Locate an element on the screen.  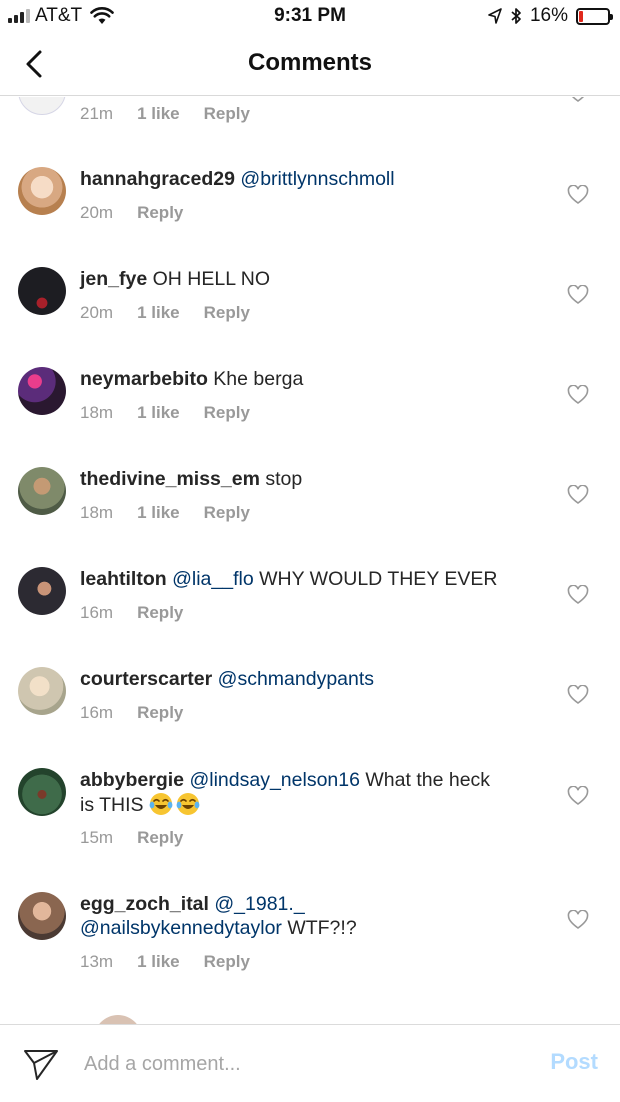
comment-content: OH HELL NO is located at coordinates (211, 279).